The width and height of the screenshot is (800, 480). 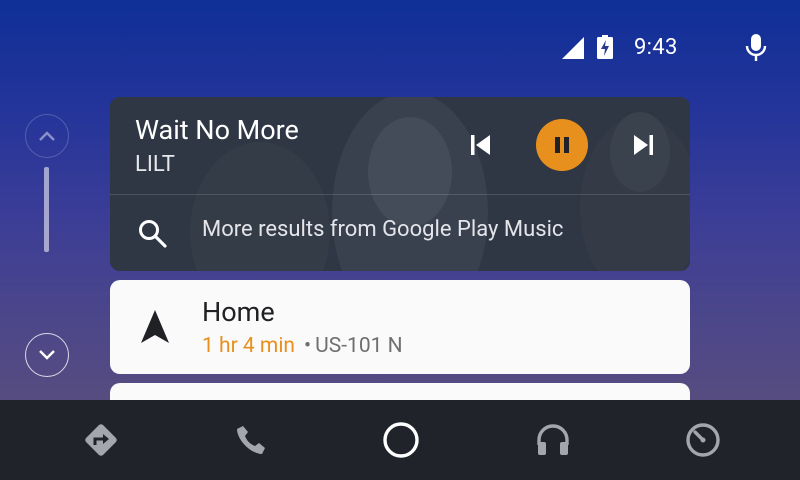 What do you see at coordinates (400, 145) in the screenshot?
I see `media-now-playing: Wait No More LILT` at bounding box center [400, 145].